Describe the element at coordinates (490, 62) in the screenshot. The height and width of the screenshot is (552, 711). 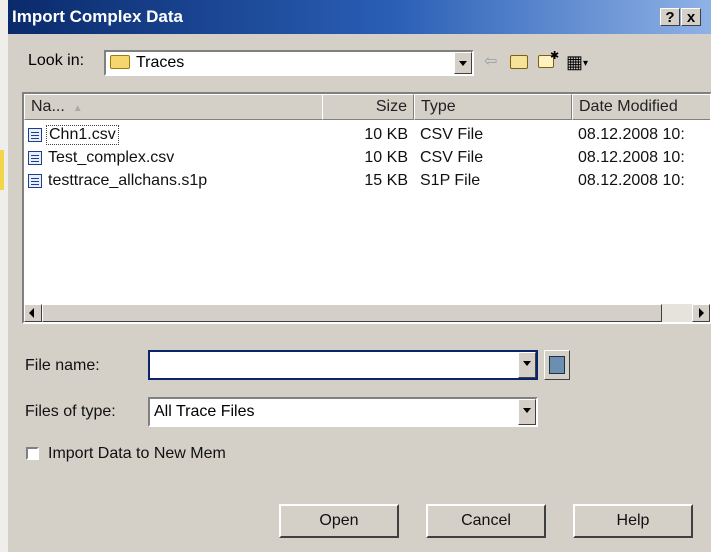
I see `back-arrow-icon: ⇦` at that location.